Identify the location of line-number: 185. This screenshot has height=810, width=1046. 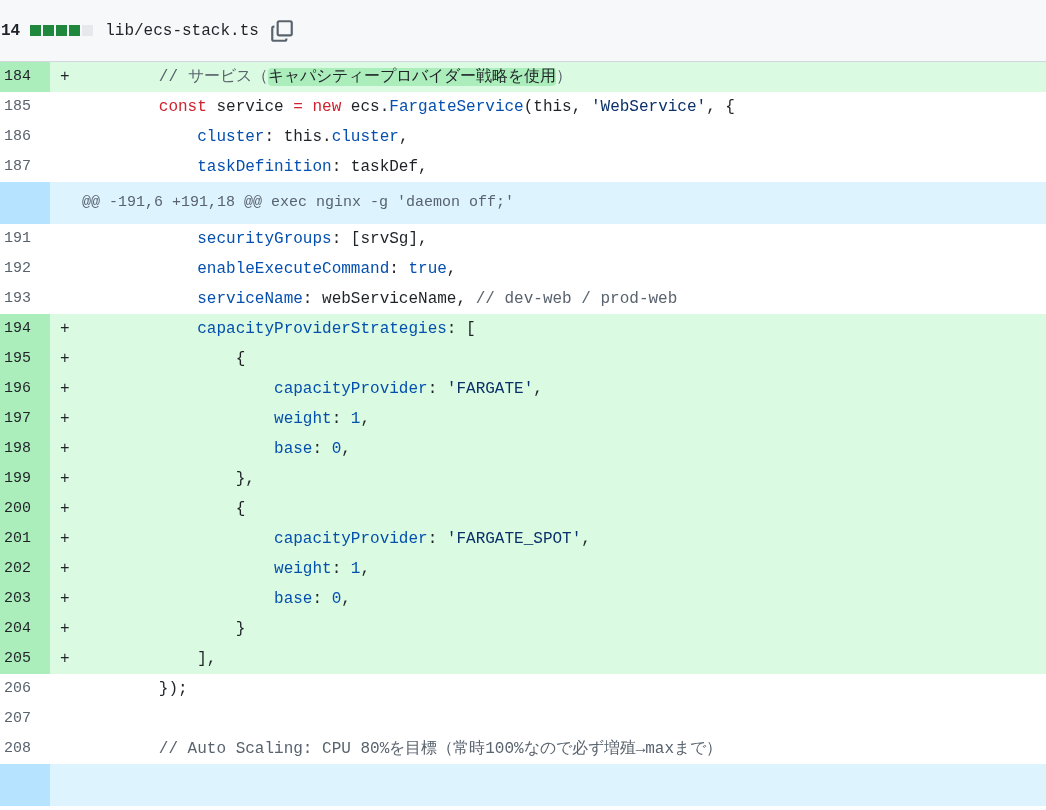
(17, 106).